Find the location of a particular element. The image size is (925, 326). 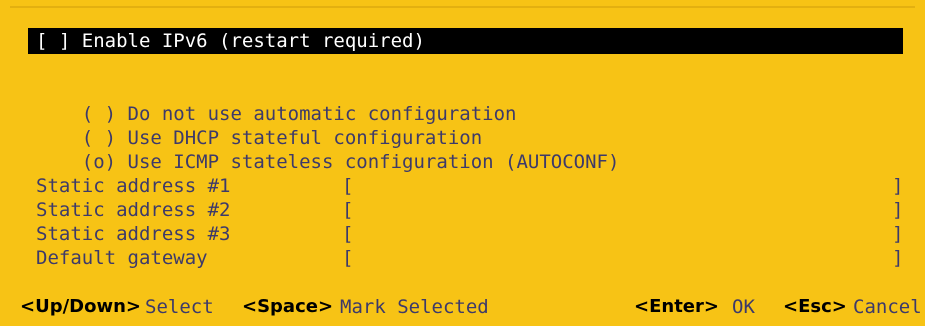

updown-key: <Up/Down> is located at coordinates (80, 307).